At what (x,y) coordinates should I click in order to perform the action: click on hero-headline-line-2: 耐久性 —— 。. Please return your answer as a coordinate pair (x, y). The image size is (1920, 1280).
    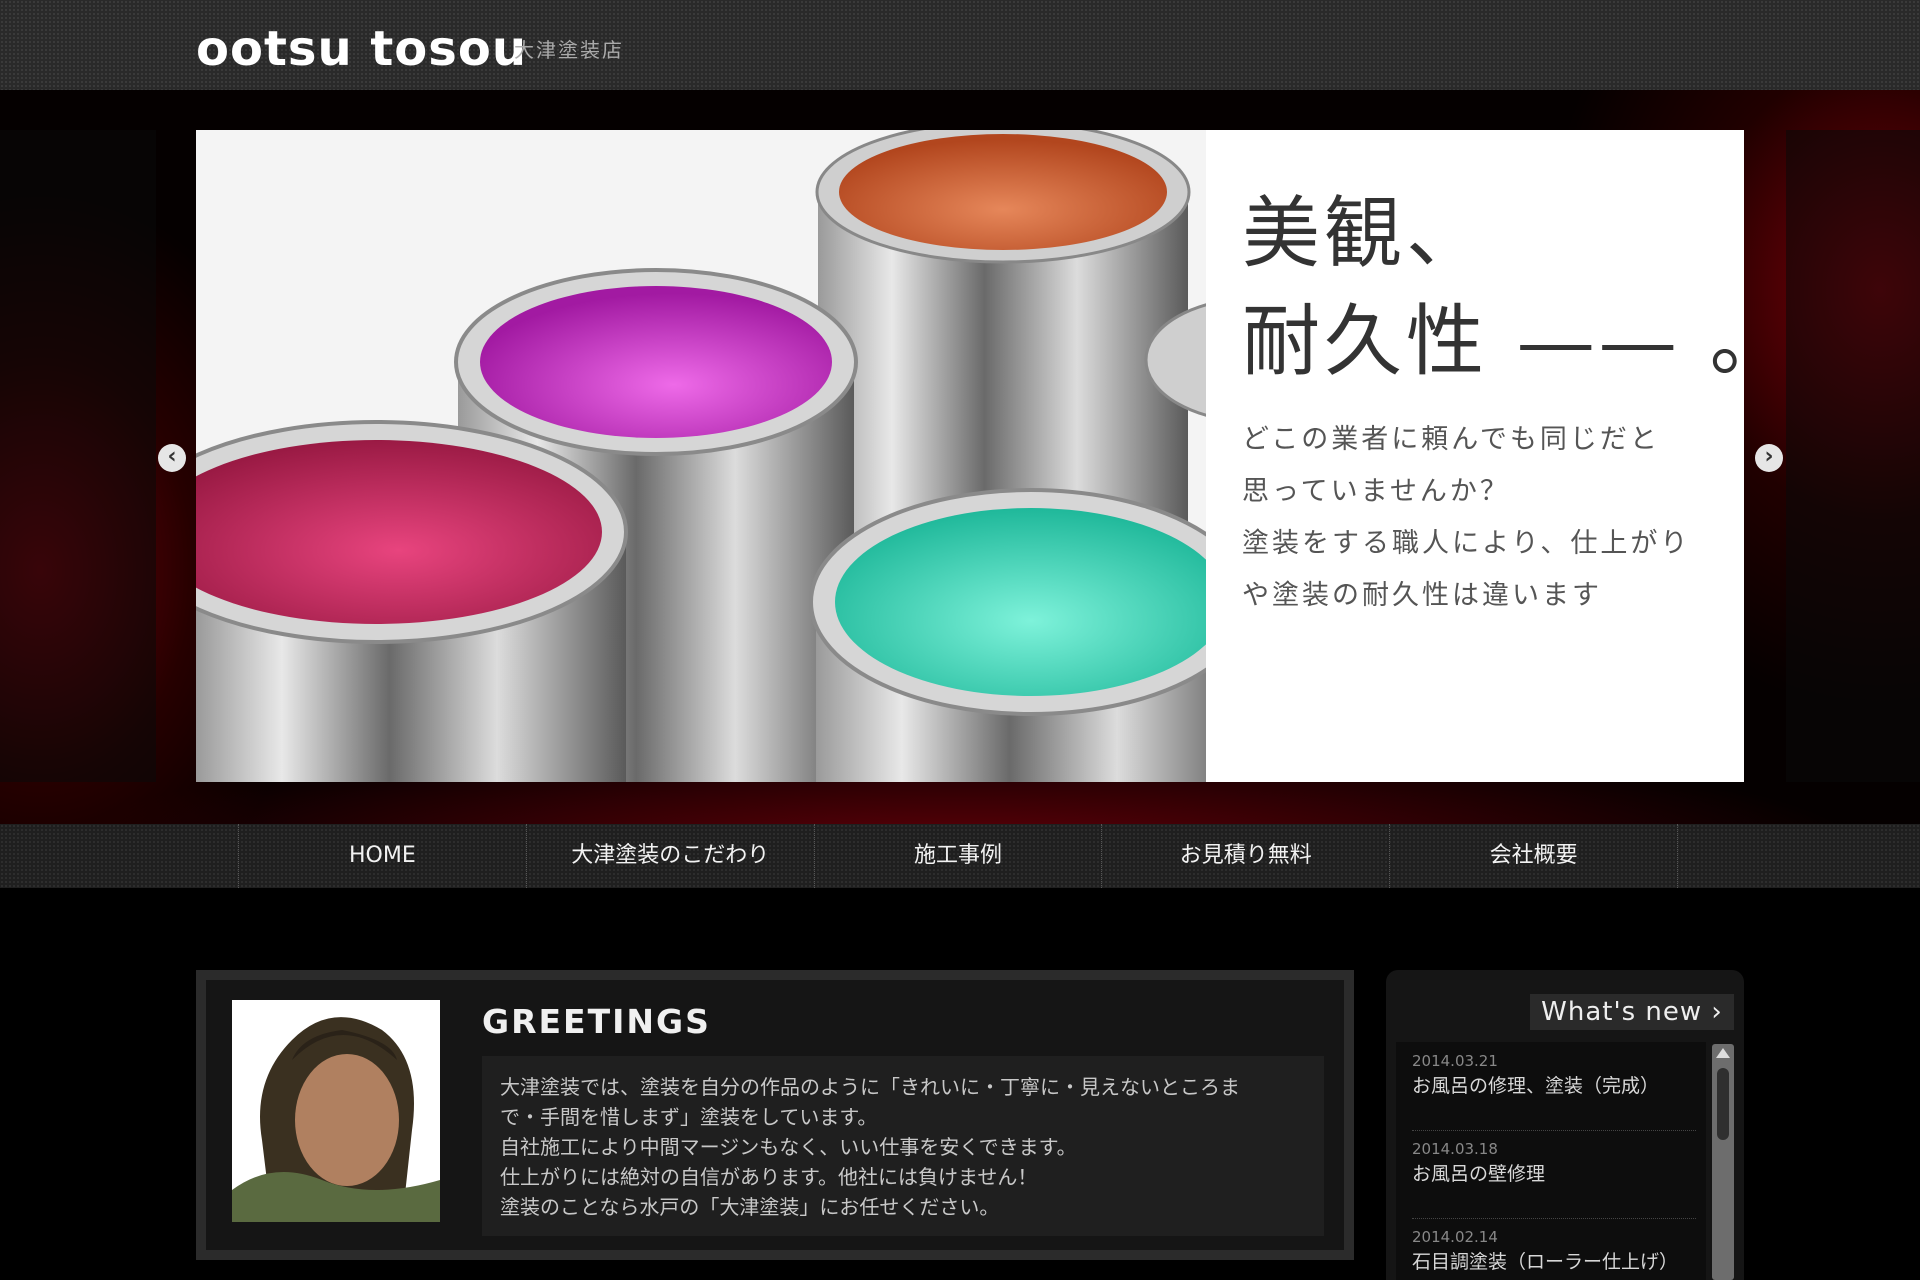
    Looking at the image, I should click on (1517, 342).